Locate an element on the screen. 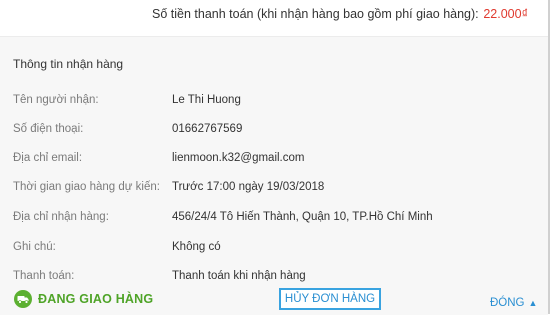  delivery-icon is located at coordinates (23, 299).